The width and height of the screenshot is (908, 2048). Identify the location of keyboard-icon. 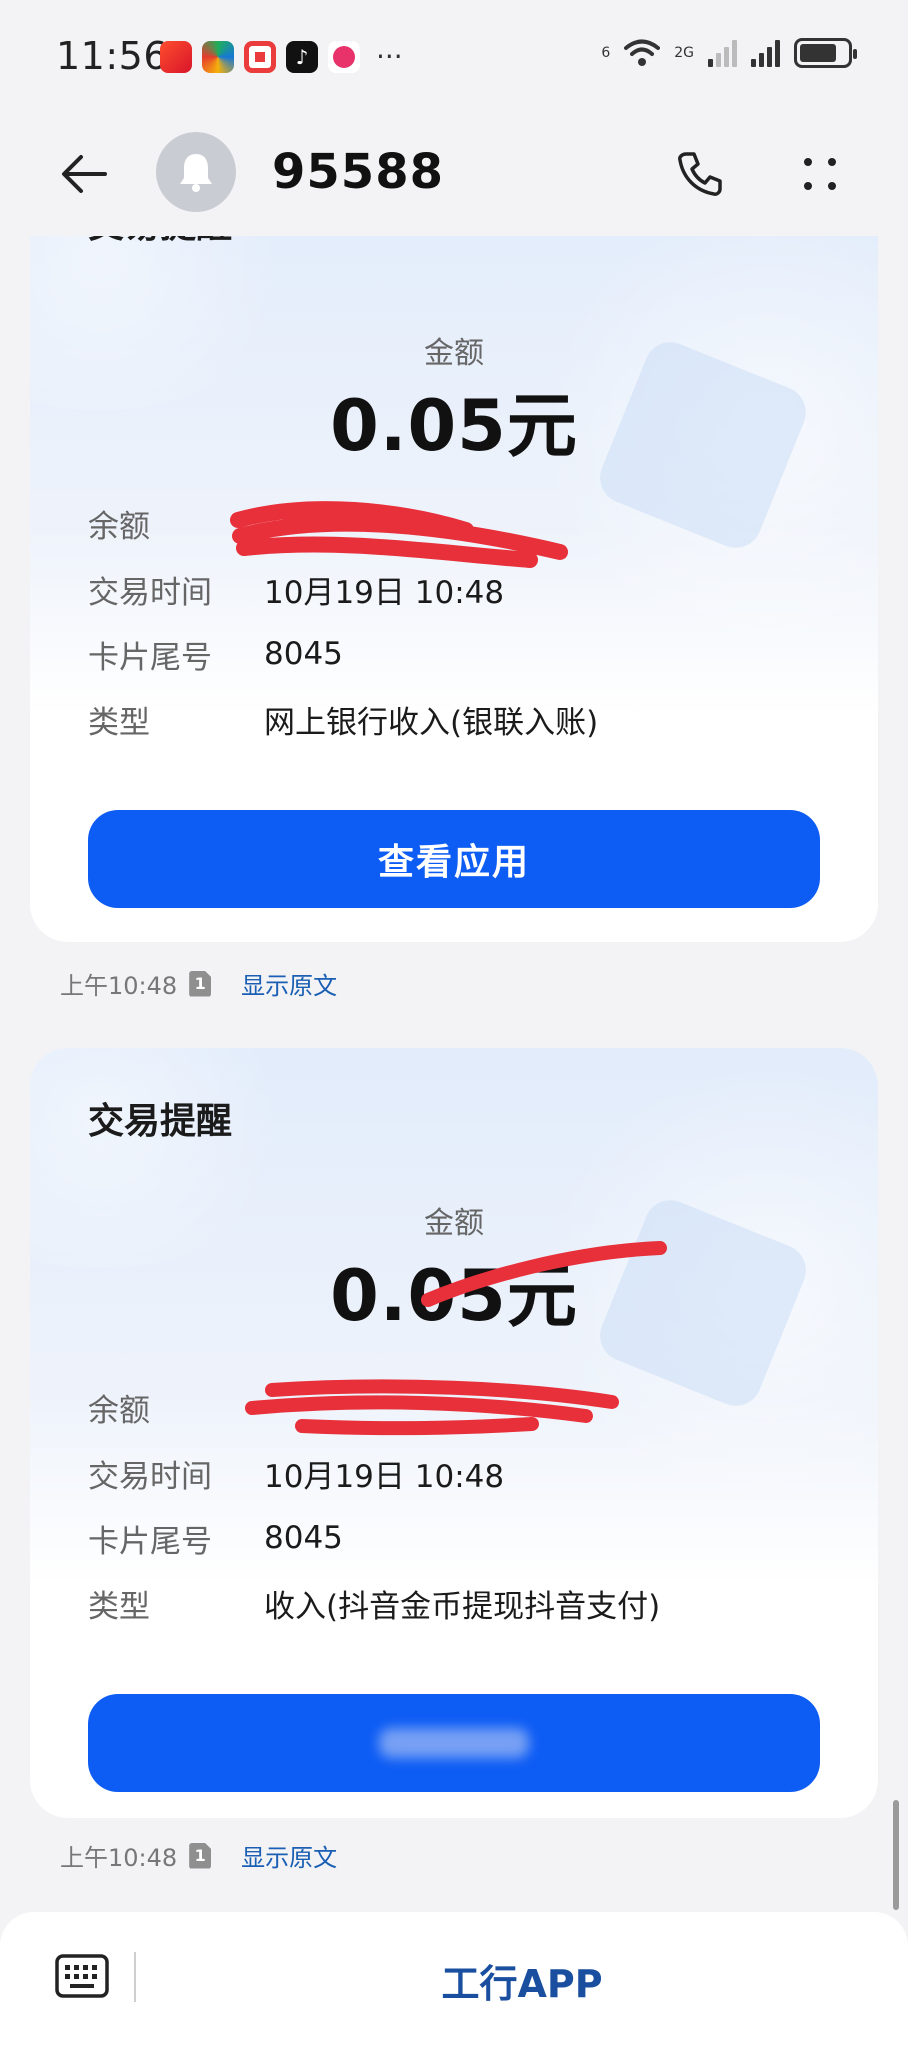
(82, 1976).